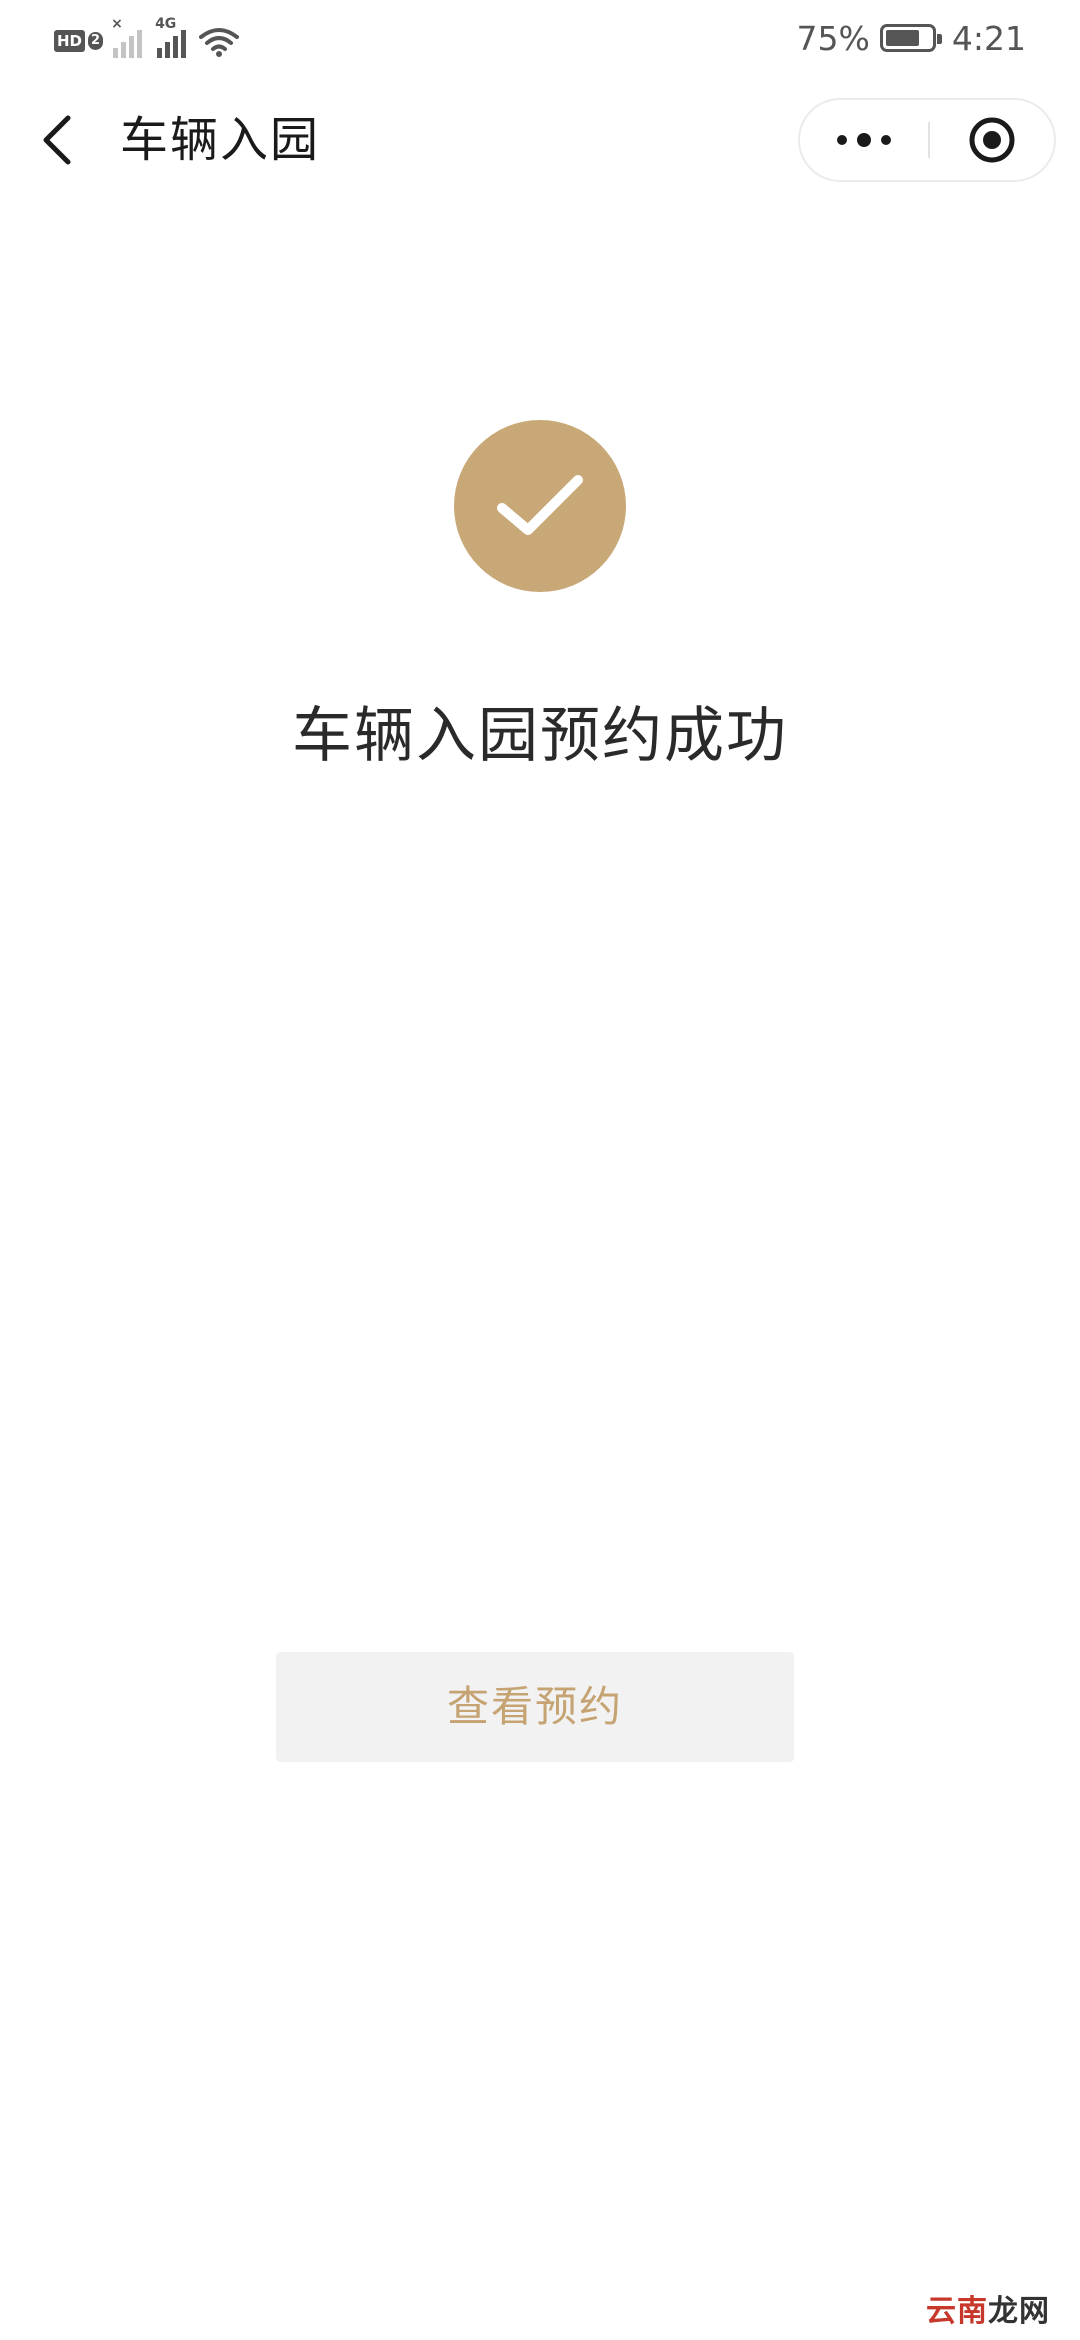 The height and width of the screenshot is (2340, 1080). I want to click on back-button, so click(58, 140).